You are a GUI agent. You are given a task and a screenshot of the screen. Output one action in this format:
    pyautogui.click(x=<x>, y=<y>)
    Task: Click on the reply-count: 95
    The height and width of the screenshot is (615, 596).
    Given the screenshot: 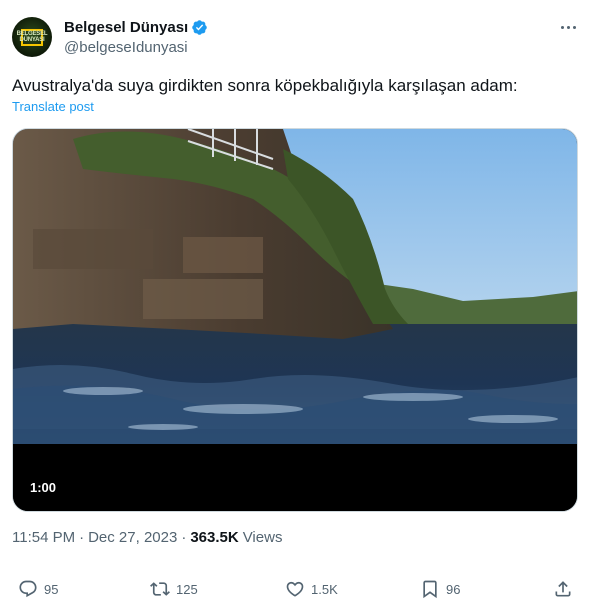 What is the action you would take?
    pyautogui.click(x=51, y=589)
    